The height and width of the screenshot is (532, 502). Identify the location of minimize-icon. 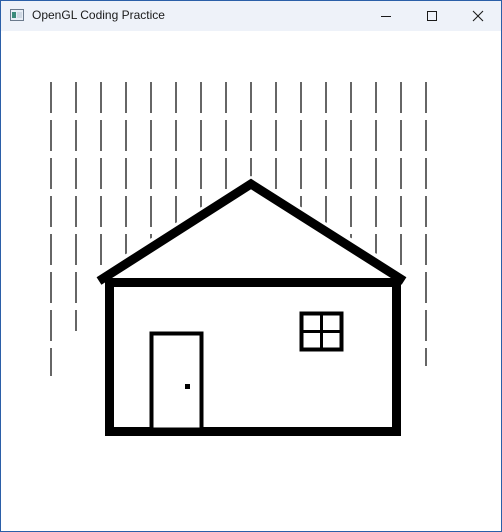
(386, 16).